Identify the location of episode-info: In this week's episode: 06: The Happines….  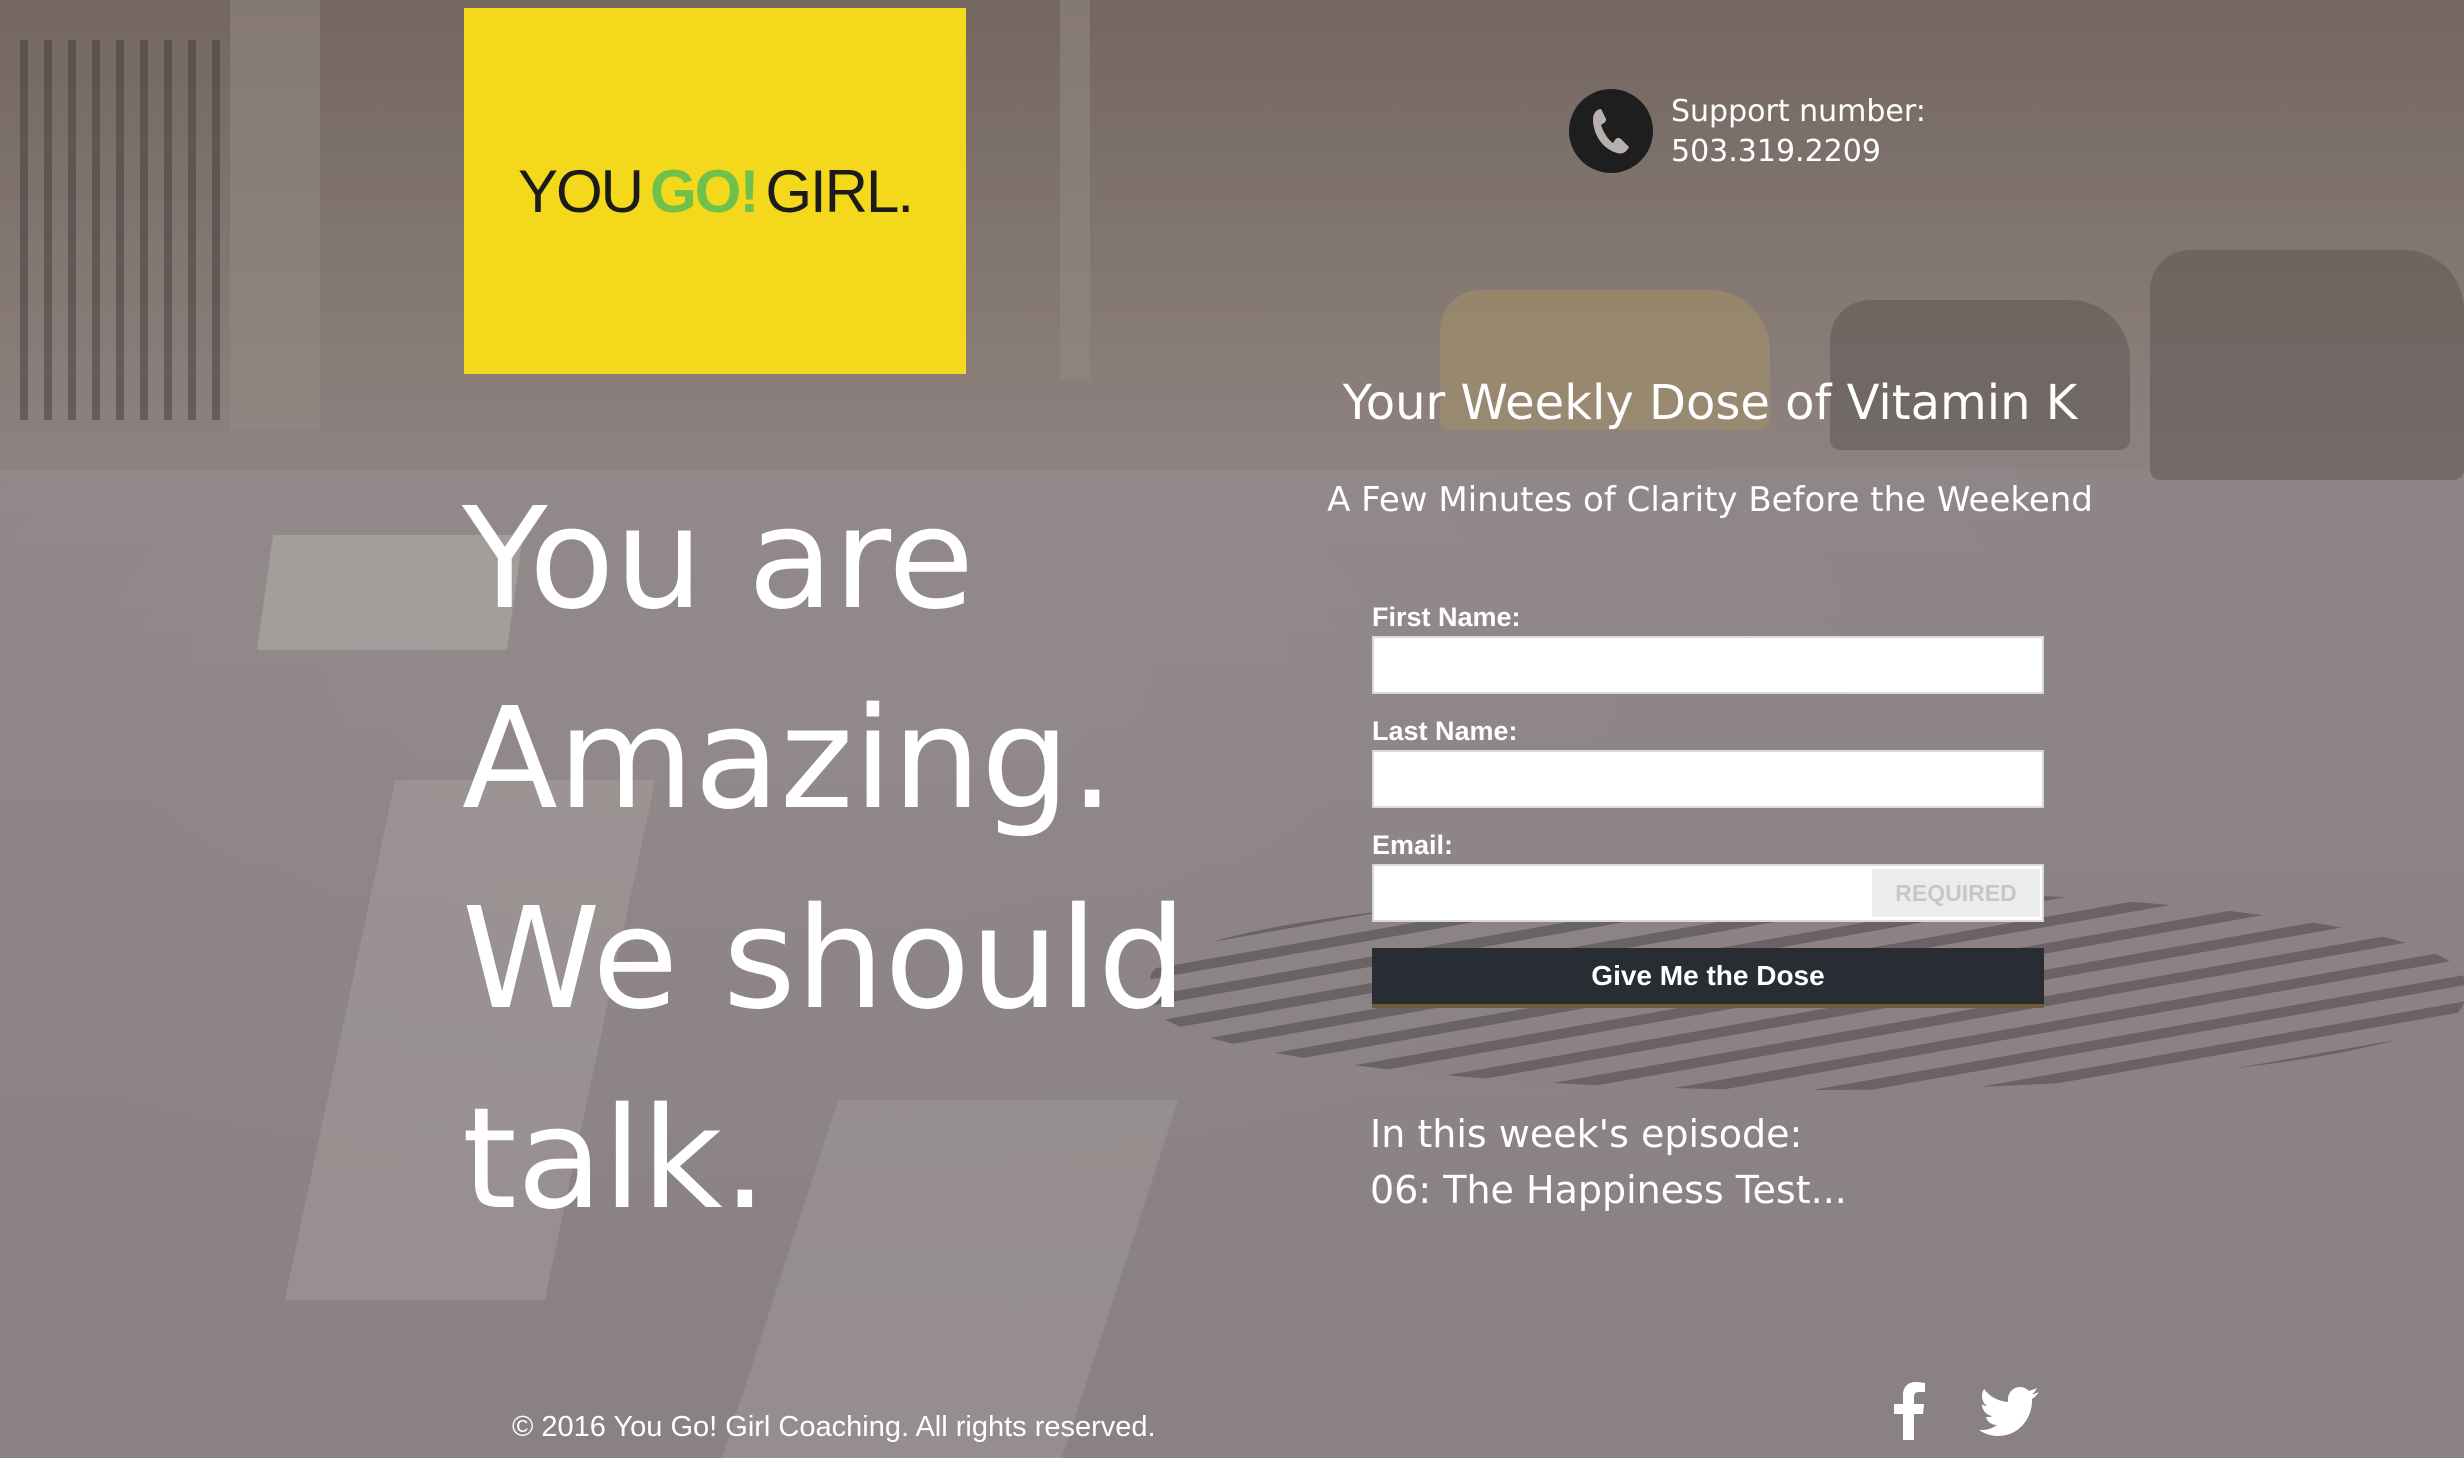
(1608, 1162).